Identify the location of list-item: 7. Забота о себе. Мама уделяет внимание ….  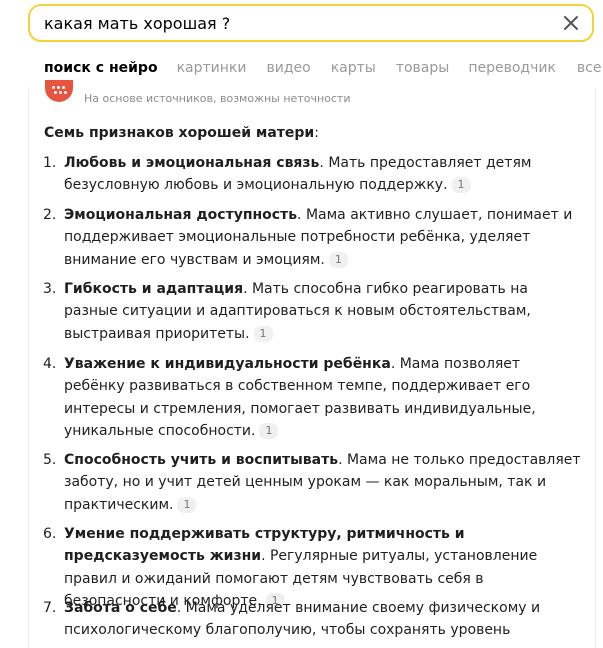
(292, 619).